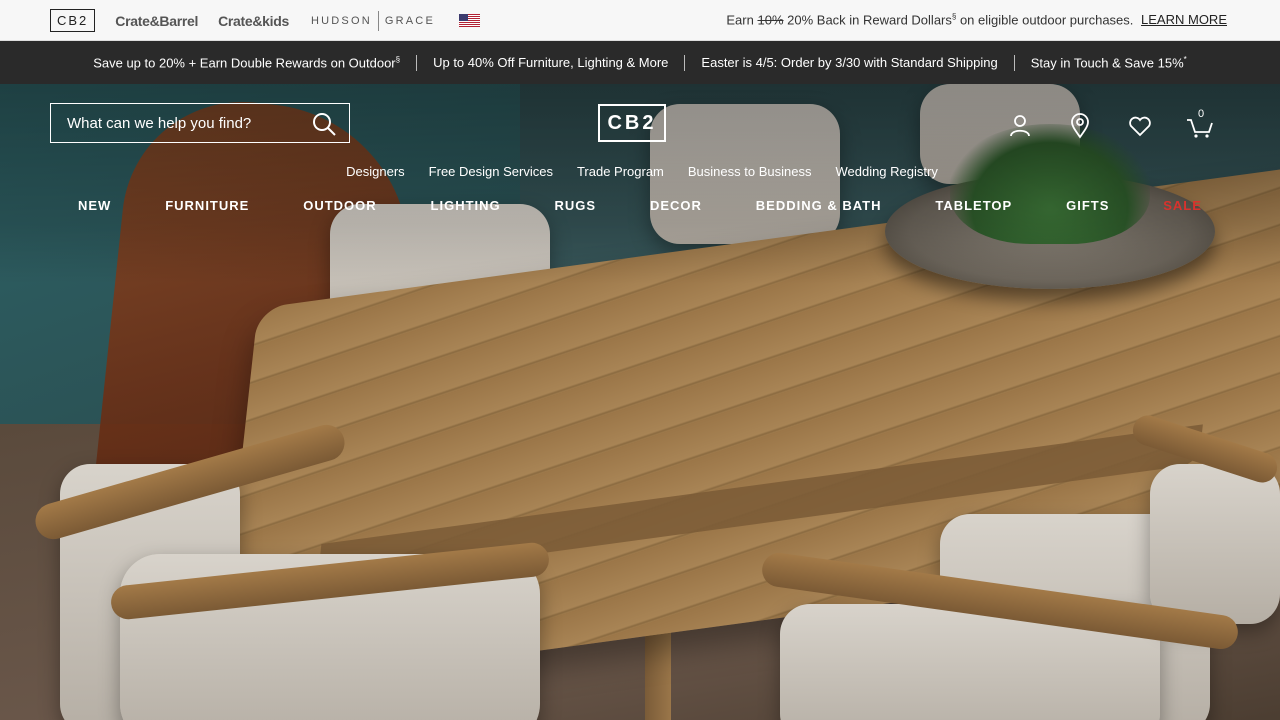 This screenshot has width=1280, height=720. Describe the element at coordinates (491, 171) in the screenshot. I see `subnav-item-free-design-services: Free Design Services` at that location.